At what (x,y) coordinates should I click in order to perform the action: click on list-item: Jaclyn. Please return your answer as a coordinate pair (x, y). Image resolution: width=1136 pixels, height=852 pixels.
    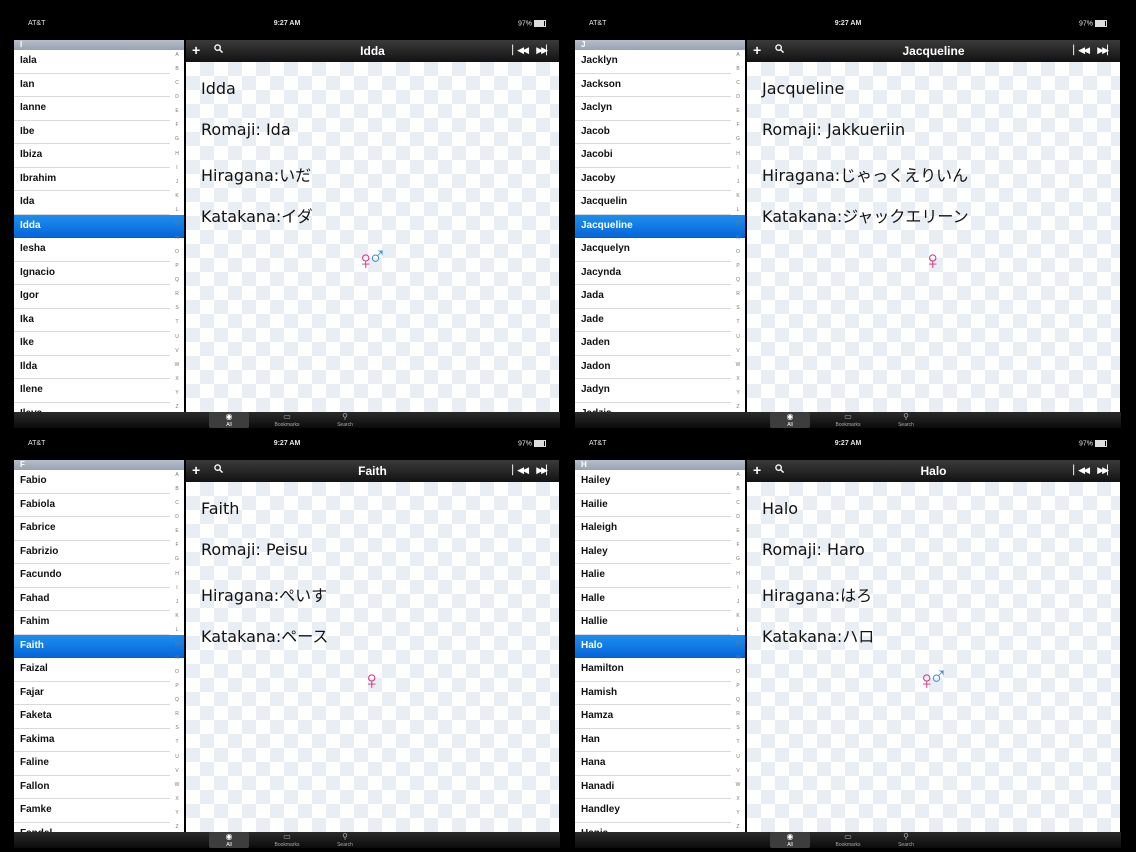
    Looking at the image, I should click on (653, 109).